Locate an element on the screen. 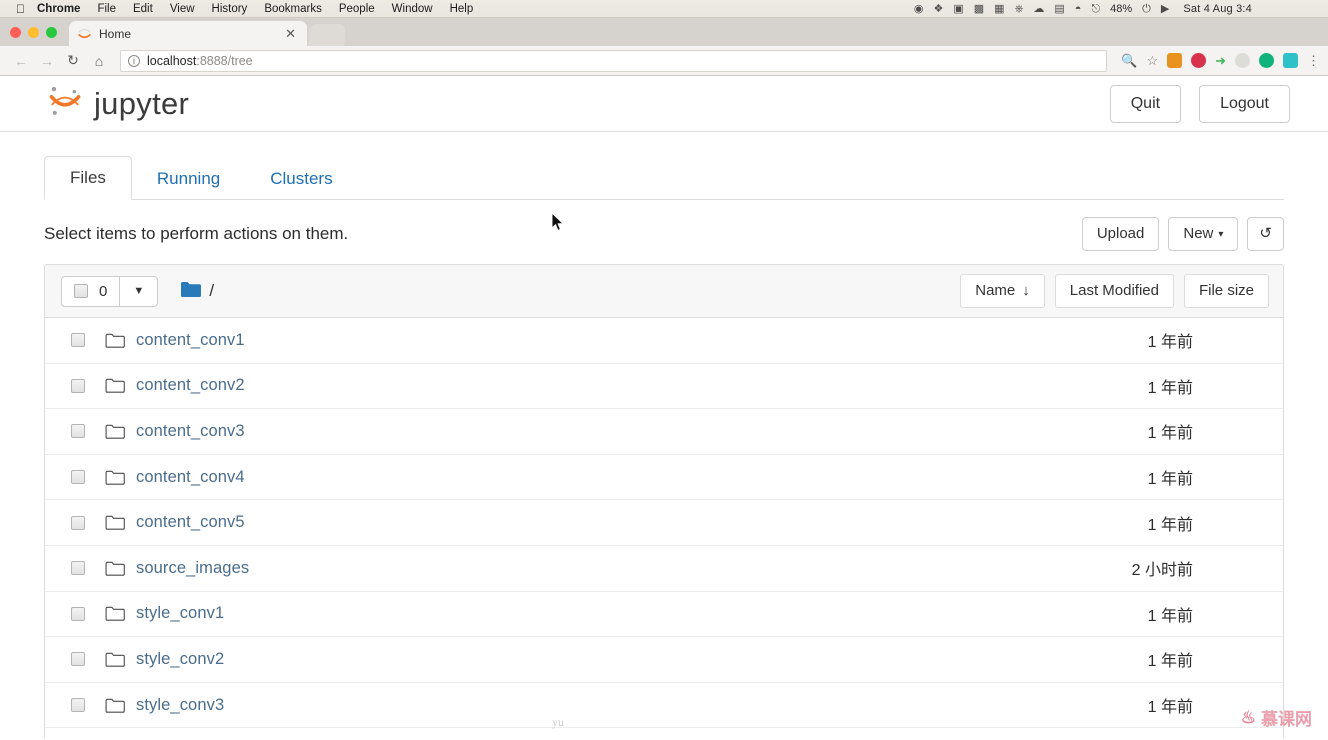 Image resolution: width=1328 pixels, height=740 pixels. shield-icon: ▩ is located at coordinates (979, 9).